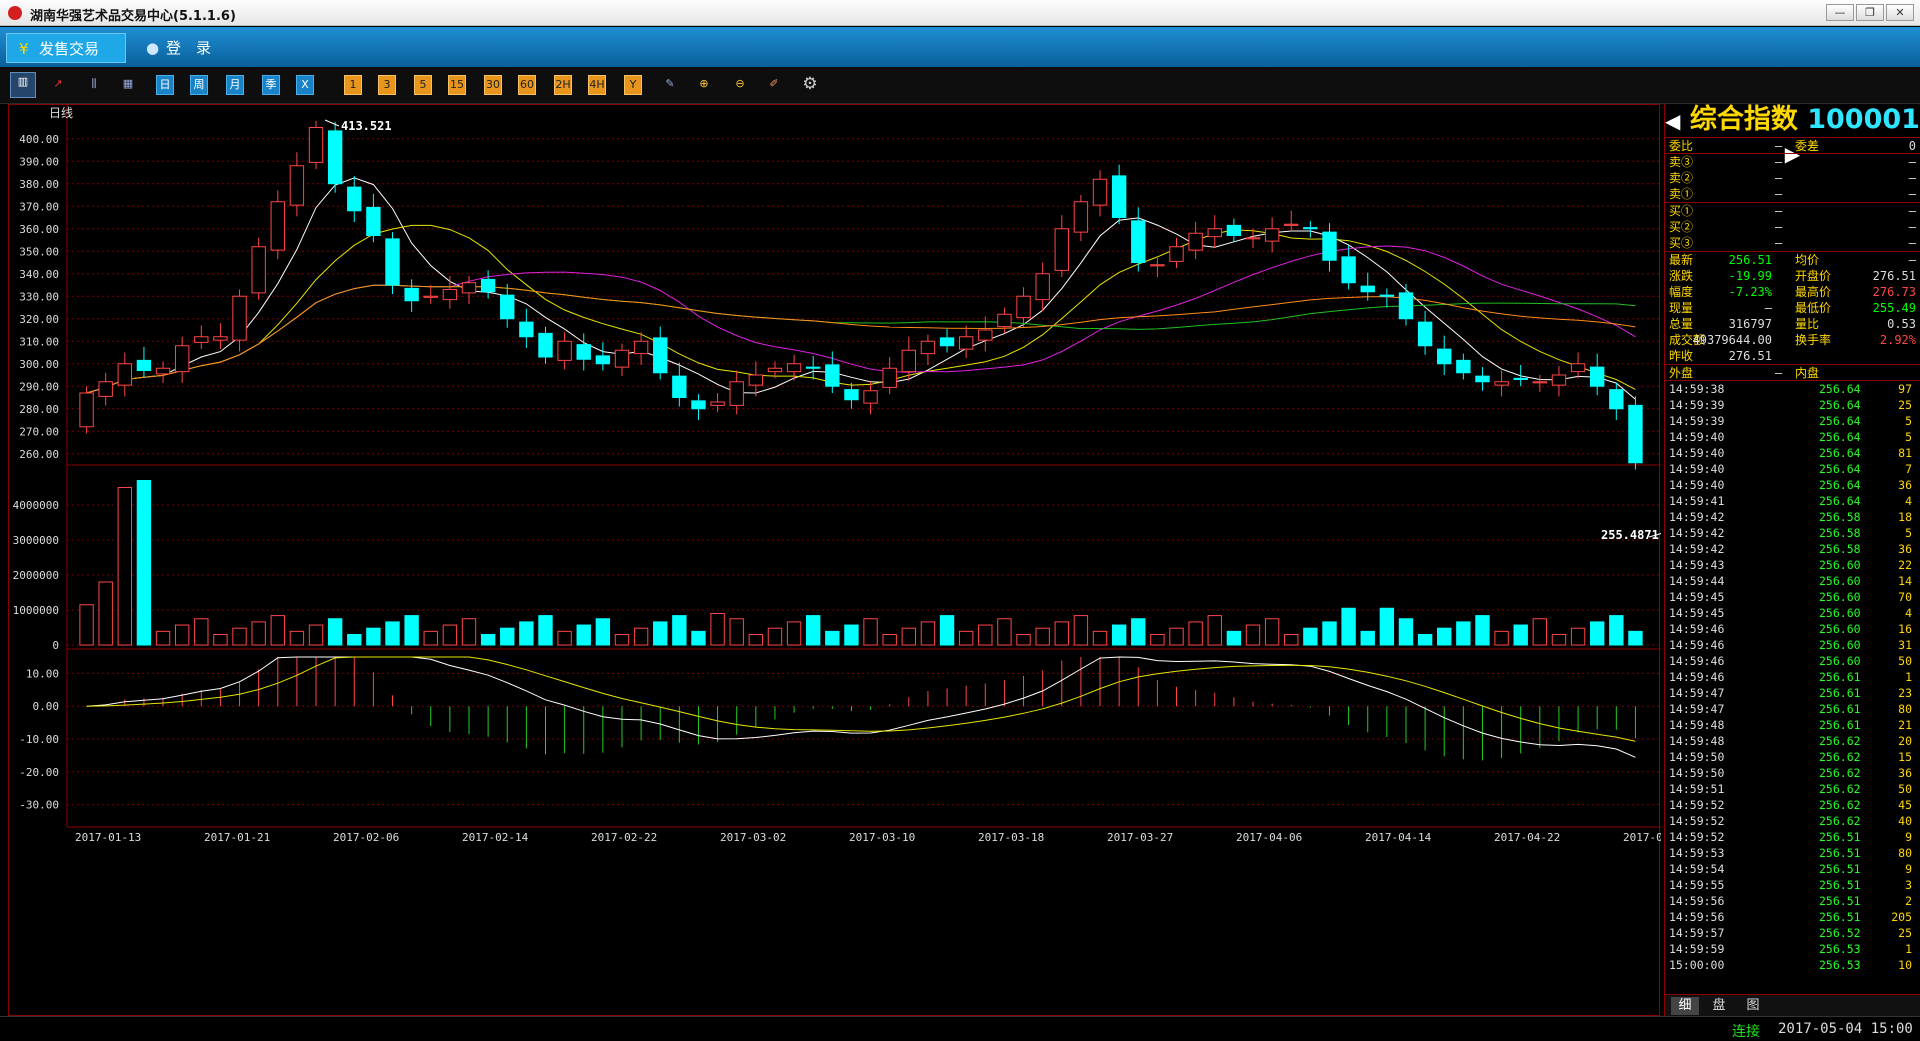 The width and height of the screenshot is (1920, 1041). Describe the element at coordinates (199, 85) in the screenshot. I see `period-week-button: 周` at that location.